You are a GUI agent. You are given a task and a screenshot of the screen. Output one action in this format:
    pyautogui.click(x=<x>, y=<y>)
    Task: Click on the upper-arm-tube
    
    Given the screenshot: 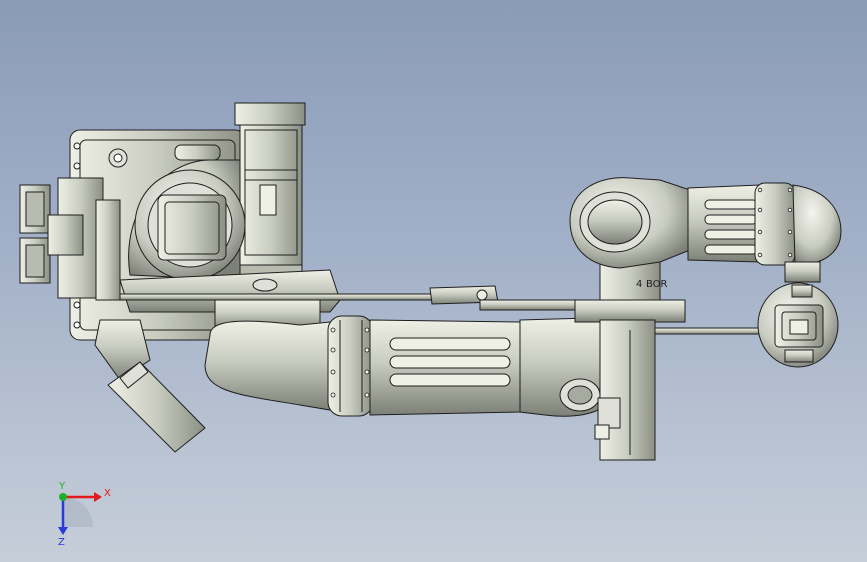 What is the action you would take?
    pyautogui.click(x=417, y=366)
    